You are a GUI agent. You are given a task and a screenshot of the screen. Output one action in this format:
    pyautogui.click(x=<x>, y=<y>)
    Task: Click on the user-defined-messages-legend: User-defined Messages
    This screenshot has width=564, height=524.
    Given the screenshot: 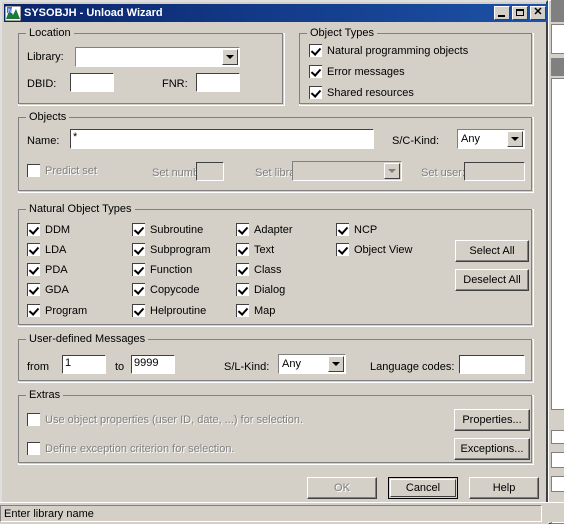 What is the action you would take?
    pyautogui.click(x=87, y=339)
    